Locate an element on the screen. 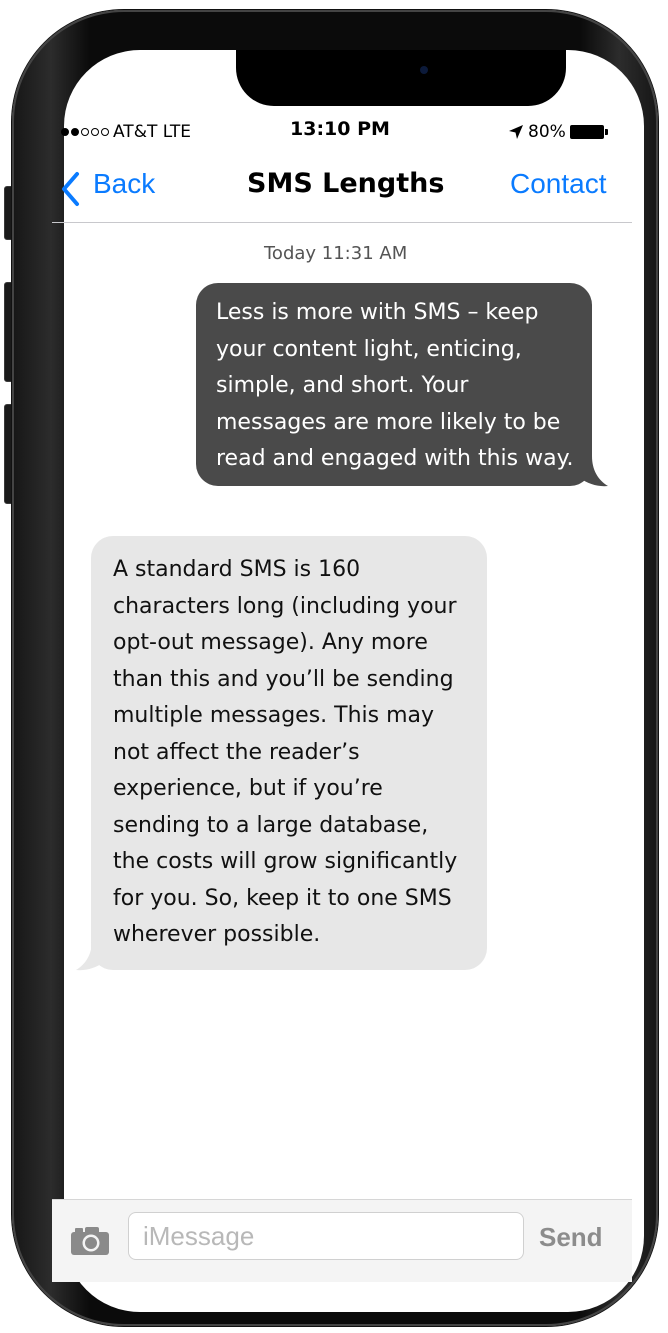  message-line: not affect the reader’s is located at coordinates (236, 752).